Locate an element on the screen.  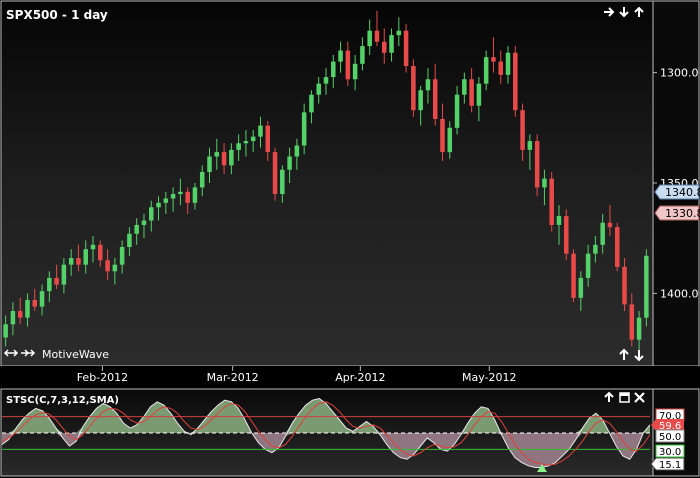
time-tick-label: Apr-2012 is located at coordinates (360, 377).